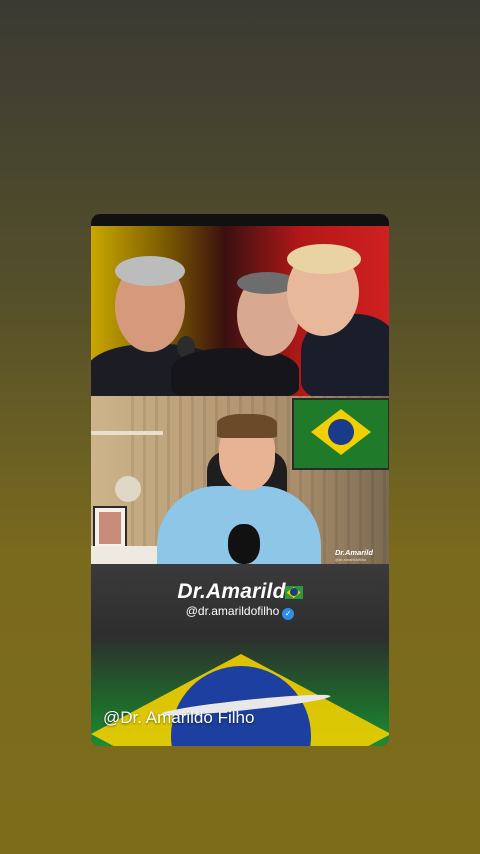 The height and width of the screenshot is (854, 480). What do you see at coordinates (247, 426) in the screenshot?
I see `speaker-hair` at bounding box center [247, 426].